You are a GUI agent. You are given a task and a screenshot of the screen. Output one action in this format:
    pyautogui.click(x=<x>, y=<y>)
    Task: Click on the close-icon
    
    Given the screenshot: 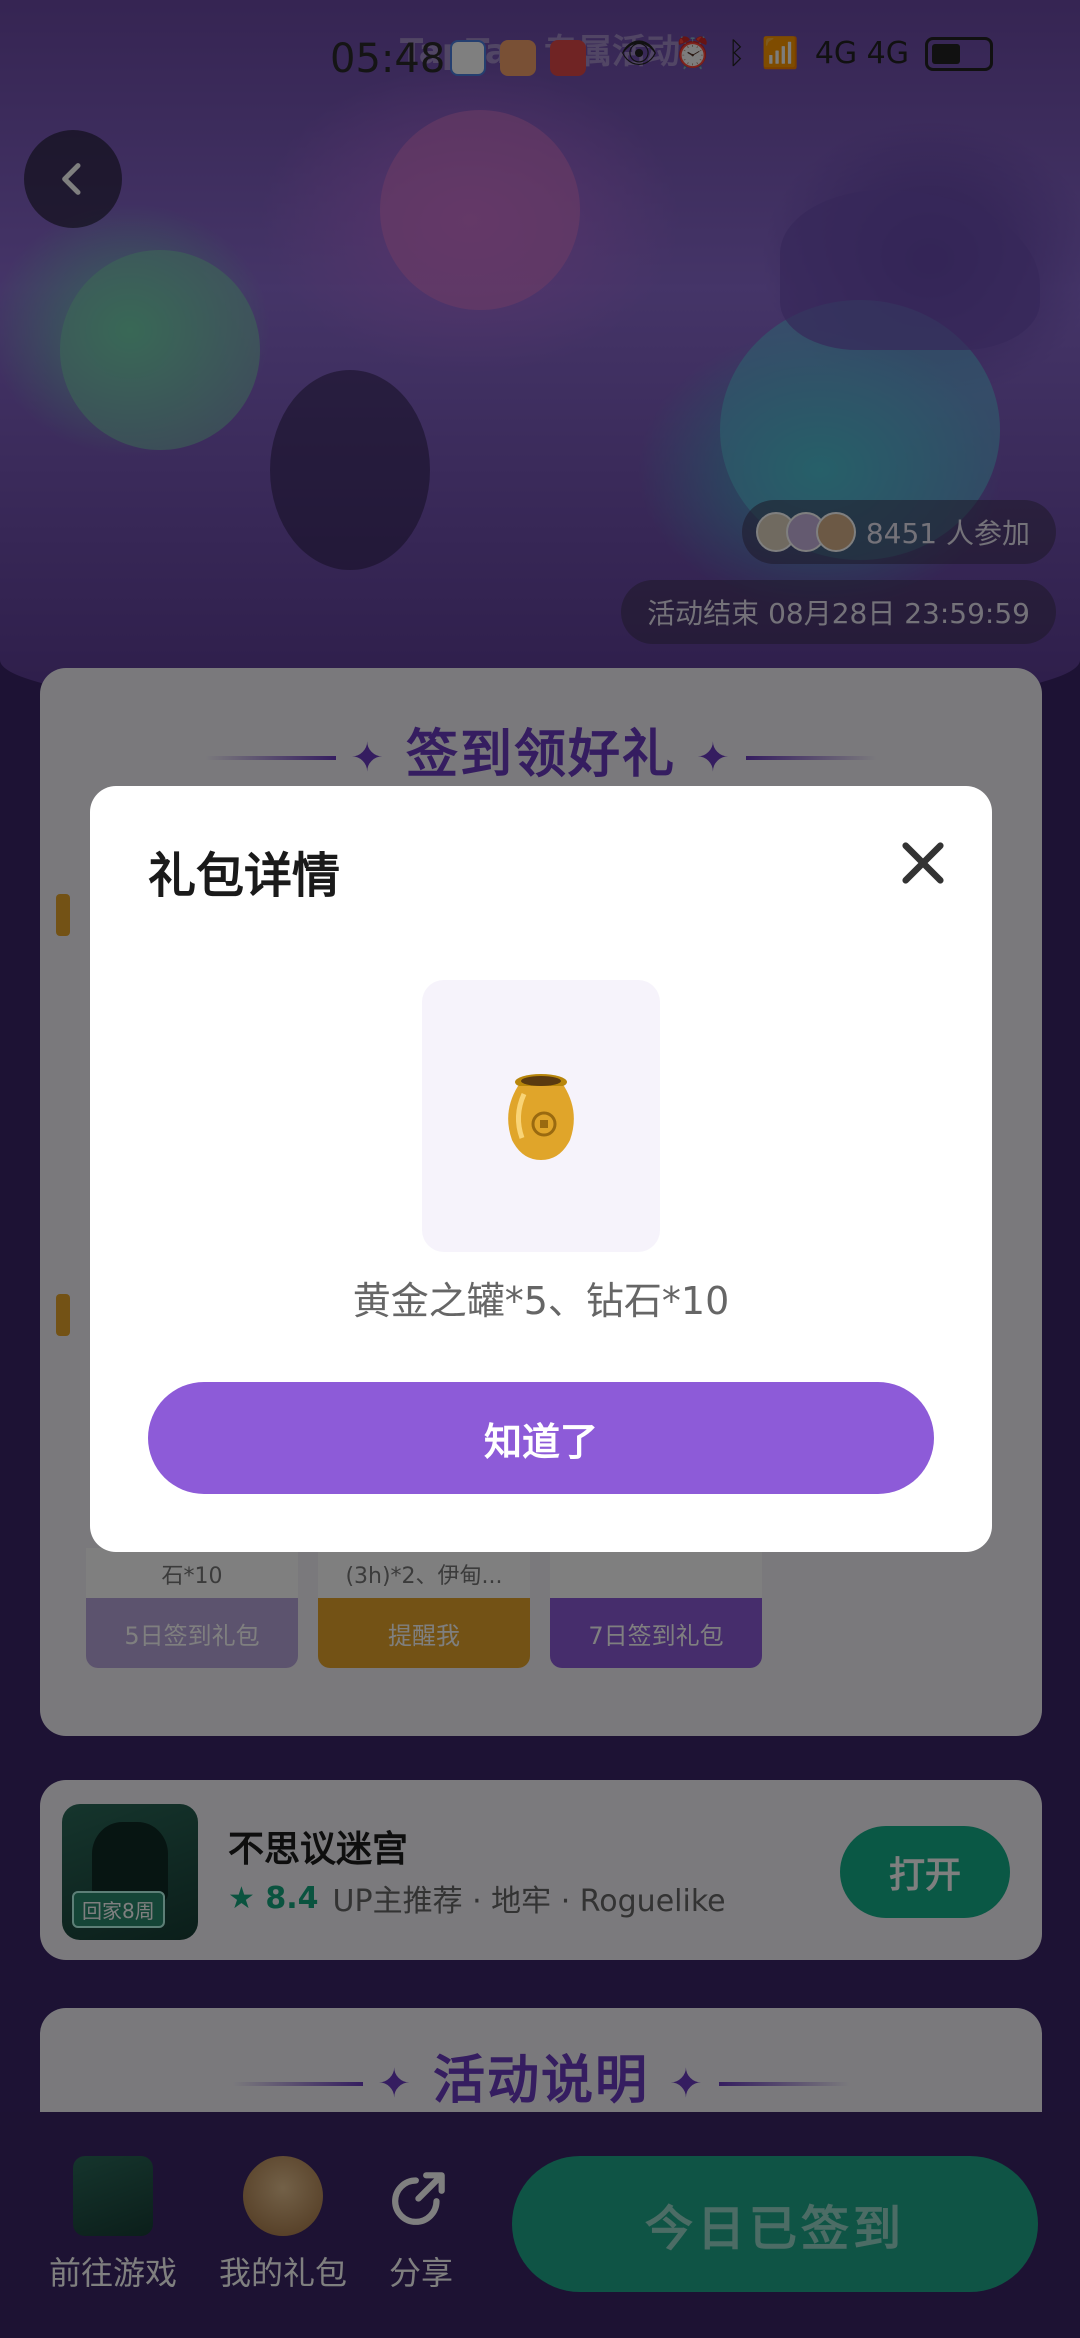 What is the action you would take?
    pyautogui.click(x=923, y=863)
    